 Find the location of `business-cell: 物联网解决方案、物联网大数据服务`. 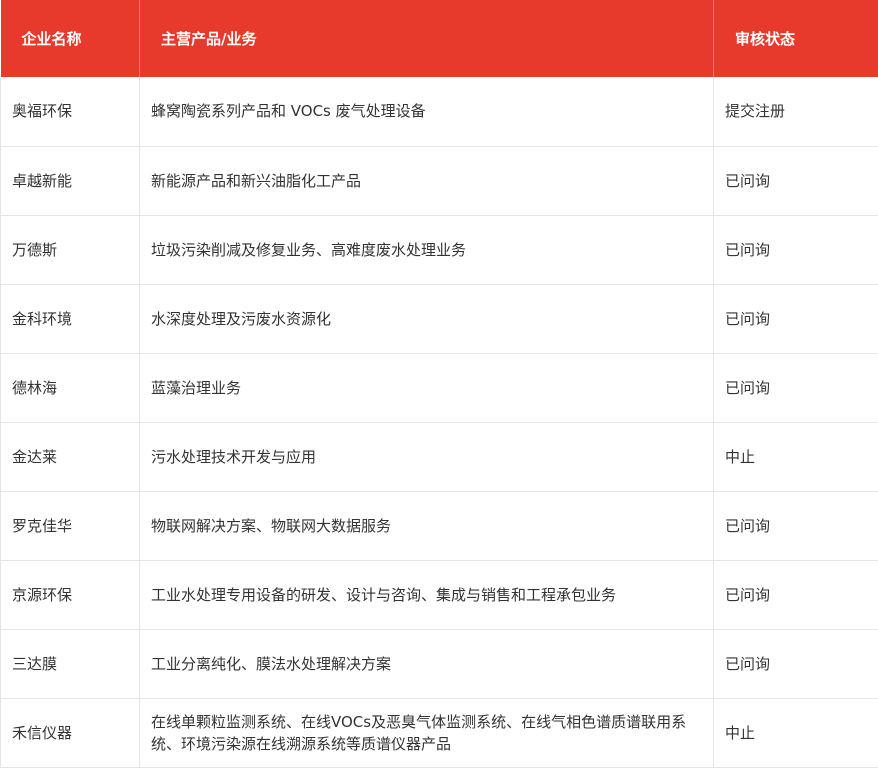

business-cell: 物联网解决方案、物联网大数据服务 is located at coordinates (426, 526).